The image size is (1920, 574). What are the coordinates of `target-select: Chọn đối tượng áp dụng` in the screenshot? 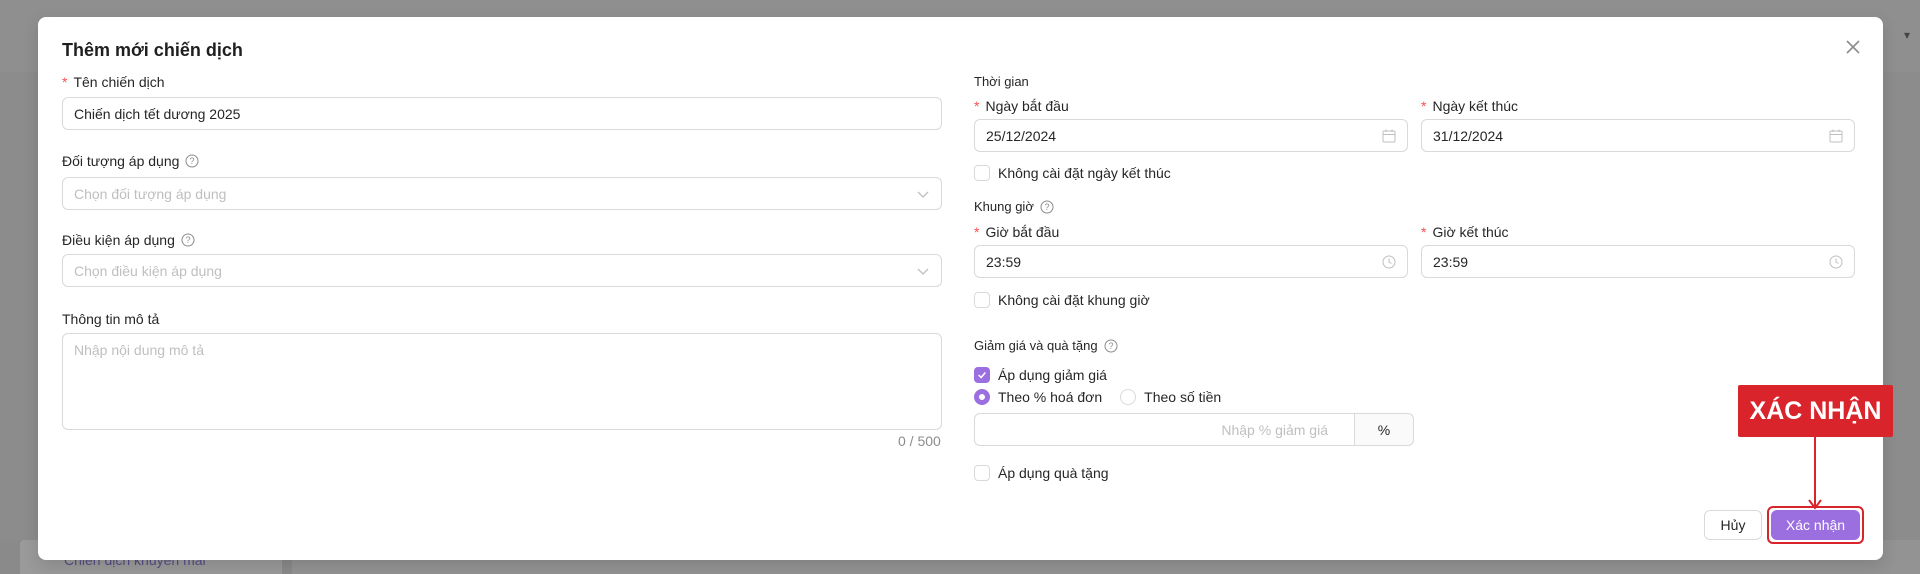 It's located at (502, 193).